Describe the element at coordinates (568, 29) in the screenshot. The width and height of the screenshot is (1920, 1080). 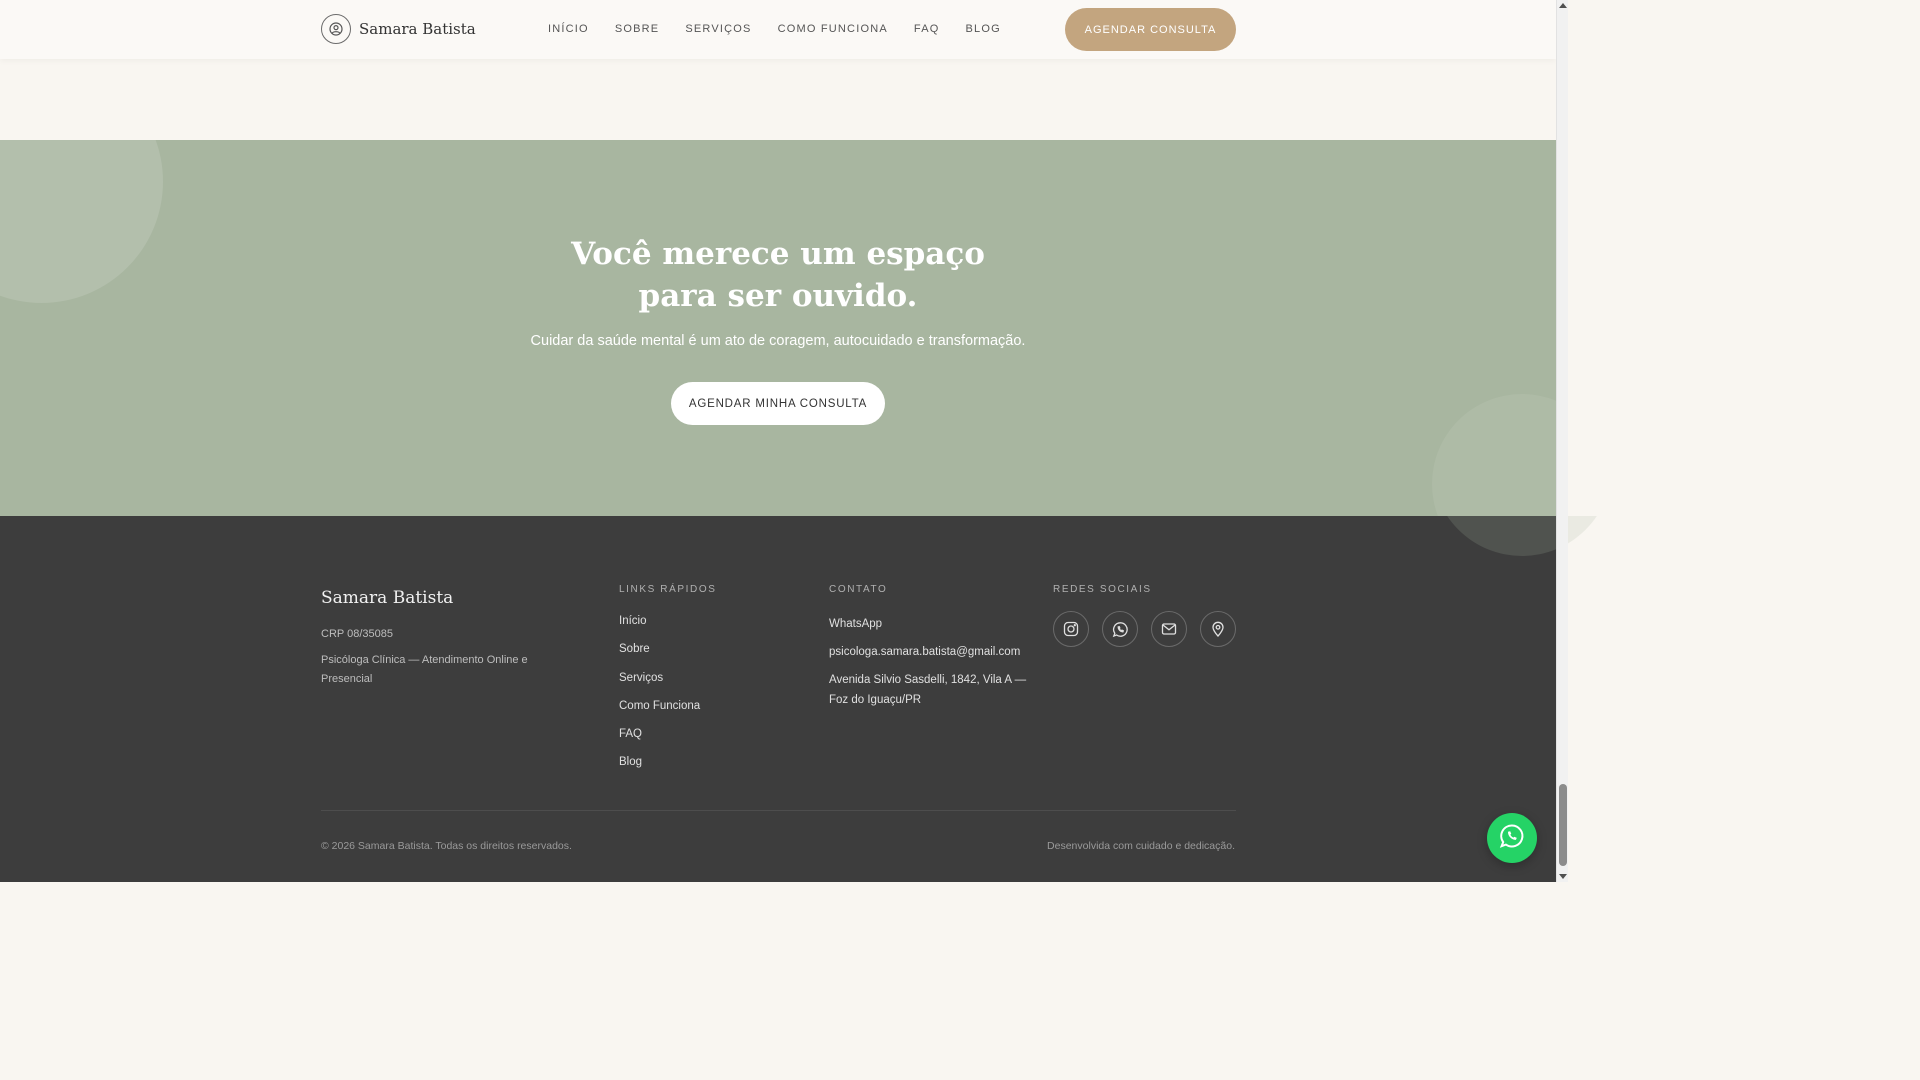
I see `nav-link-inicio: INÍCIO` at that location.